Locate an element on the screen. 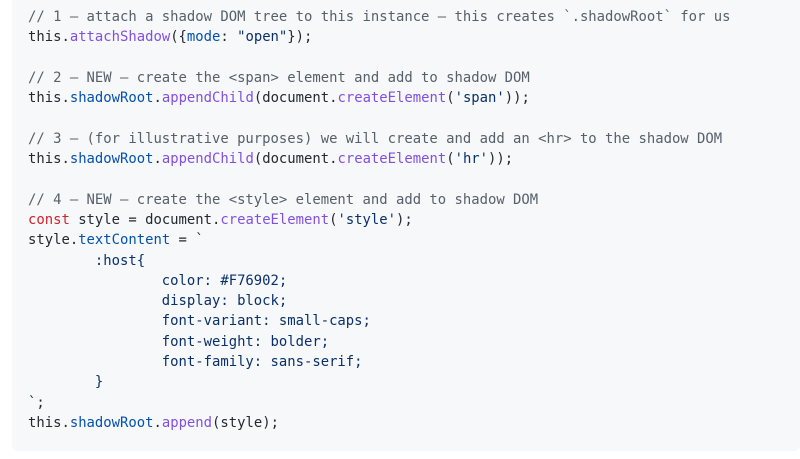 This screenshot has height=459, width=800. code-token-string: 'span' is located at coordinates (479, 98).